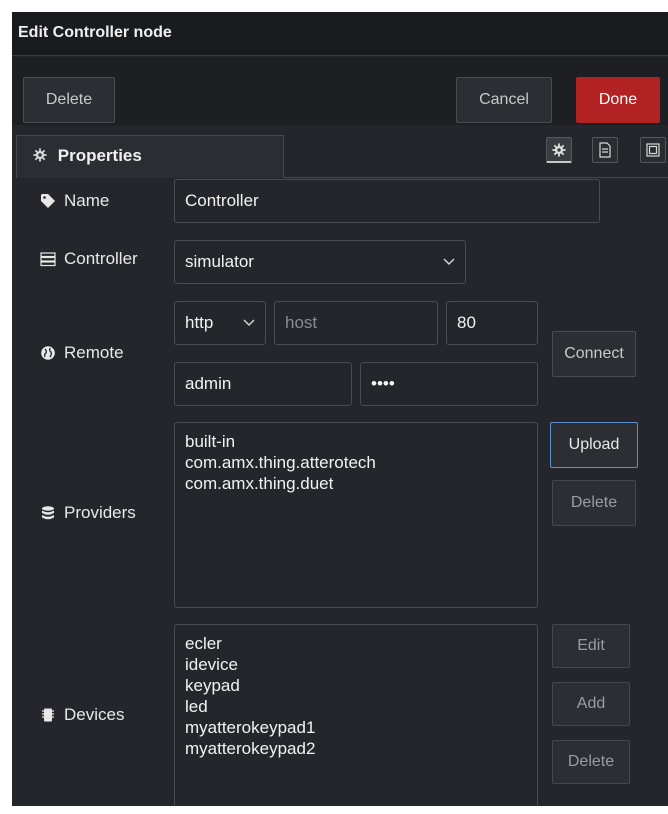 This screenshot has height=814, width=668. I want to click on delete-device-button: Delete, so click(591, 762).